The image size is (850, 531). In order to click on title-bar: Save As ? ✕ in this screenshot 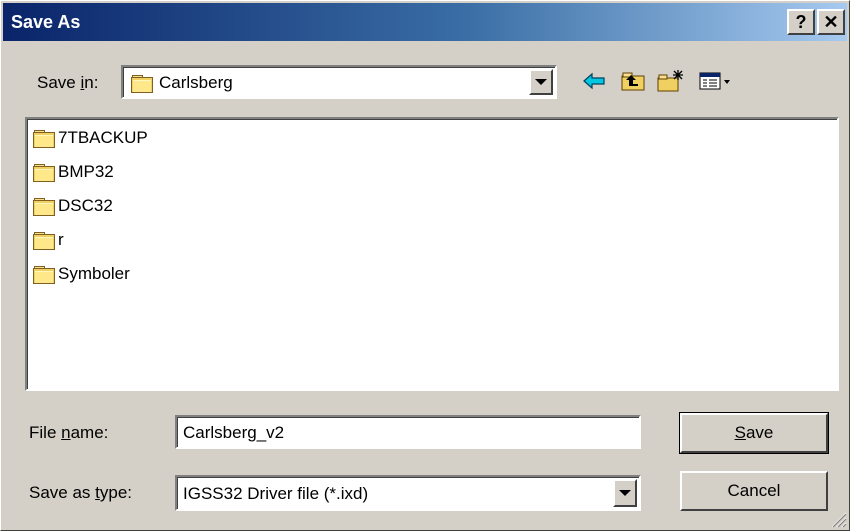, I will do `click(425, 22)`.